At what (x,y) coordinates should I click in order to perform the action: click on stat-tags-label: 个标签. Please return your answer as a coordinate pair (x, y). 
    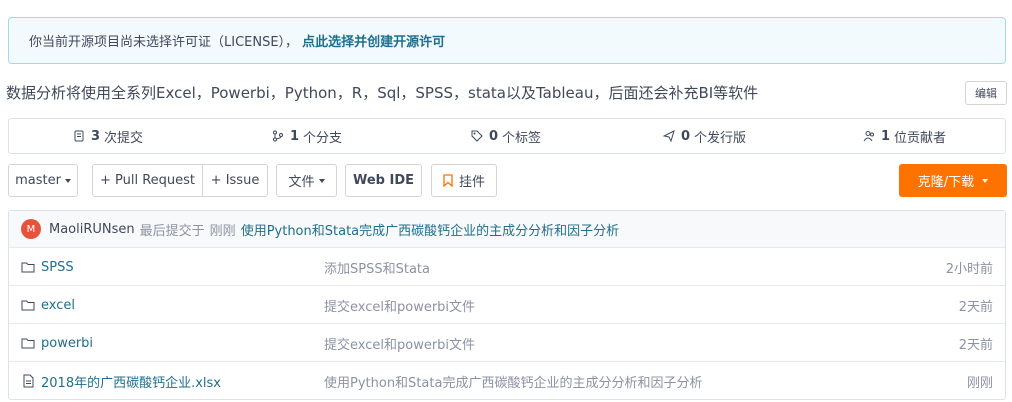
    Looking at the image, I should click on (522, 138).